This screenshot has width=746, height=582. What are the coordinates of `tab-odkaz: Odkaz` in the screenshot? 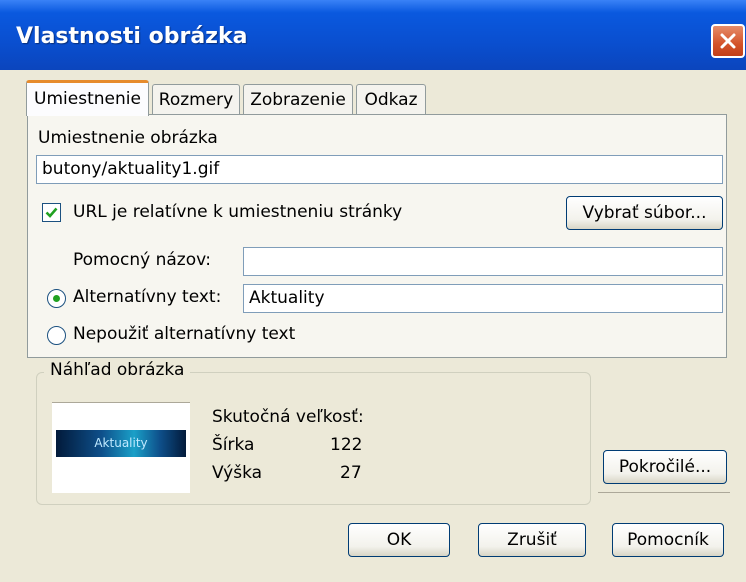 It's located at (391, 99).